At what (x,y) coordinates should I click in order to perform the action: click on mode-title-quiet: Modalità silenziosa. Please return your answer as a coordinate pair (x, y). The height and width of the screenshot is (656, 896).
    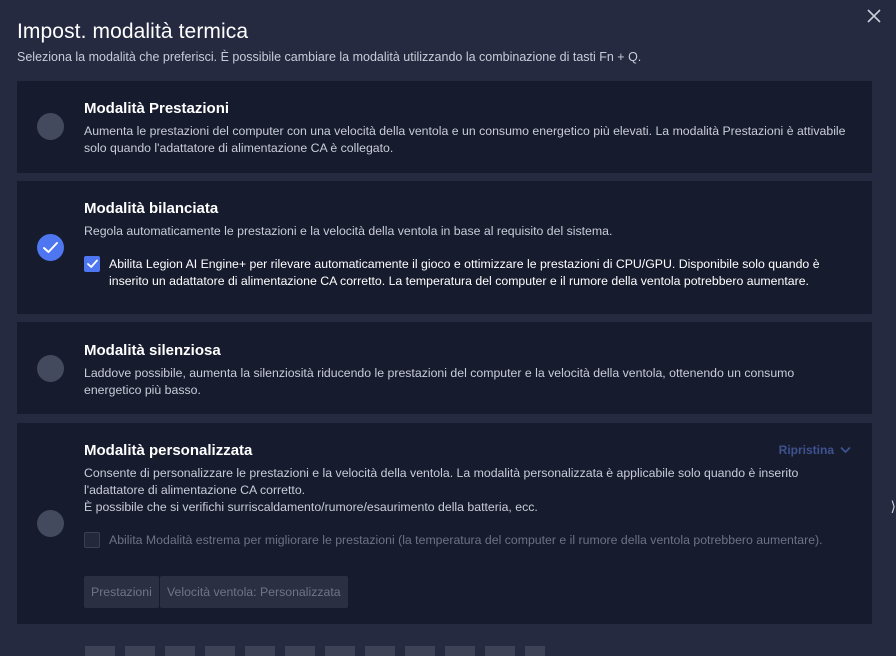
    Looking at the image, I should click on (152, 350).